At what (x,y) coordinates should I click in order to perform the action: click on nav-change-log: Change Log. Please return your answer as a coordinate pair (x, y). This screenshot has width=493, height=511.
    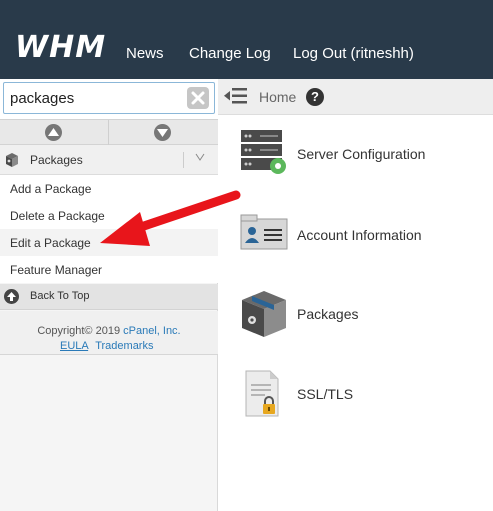
    Looking at the image, I should click on (230, 53).